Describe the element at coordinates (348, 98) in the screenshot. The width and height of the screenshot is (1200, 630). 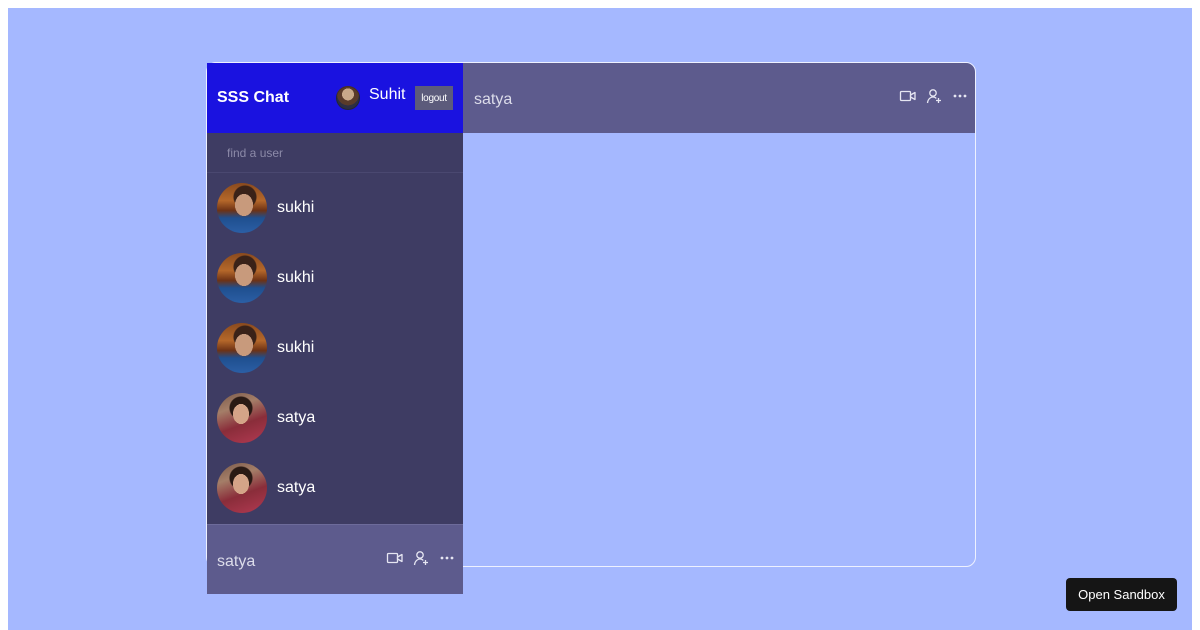
I see `current-user-avatar` at that location.